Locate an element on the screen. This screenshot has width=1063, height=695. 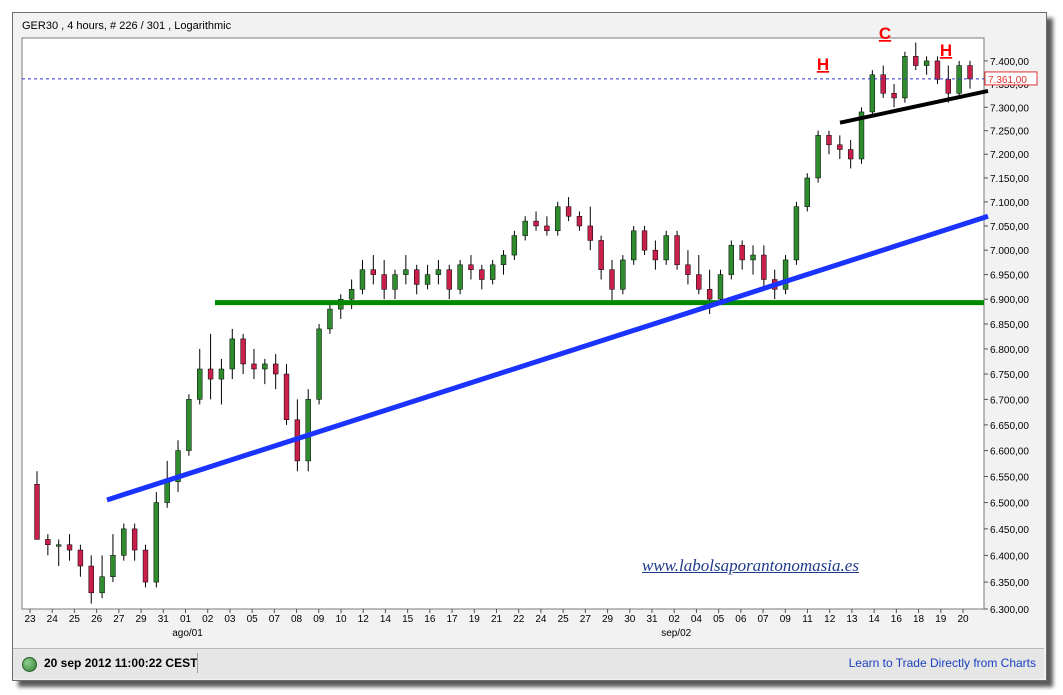
y-tick-label: 6.900,00 is located at coordinates (1009, 300).